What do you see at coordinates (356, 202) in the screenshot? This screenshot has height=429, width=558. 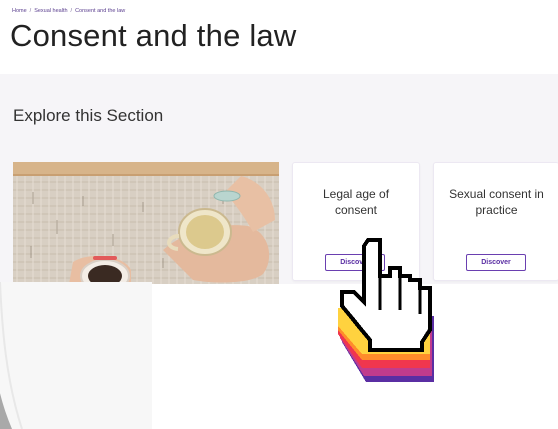 I see `card-title: Legal age of consent` at bounding box center [356, 202].